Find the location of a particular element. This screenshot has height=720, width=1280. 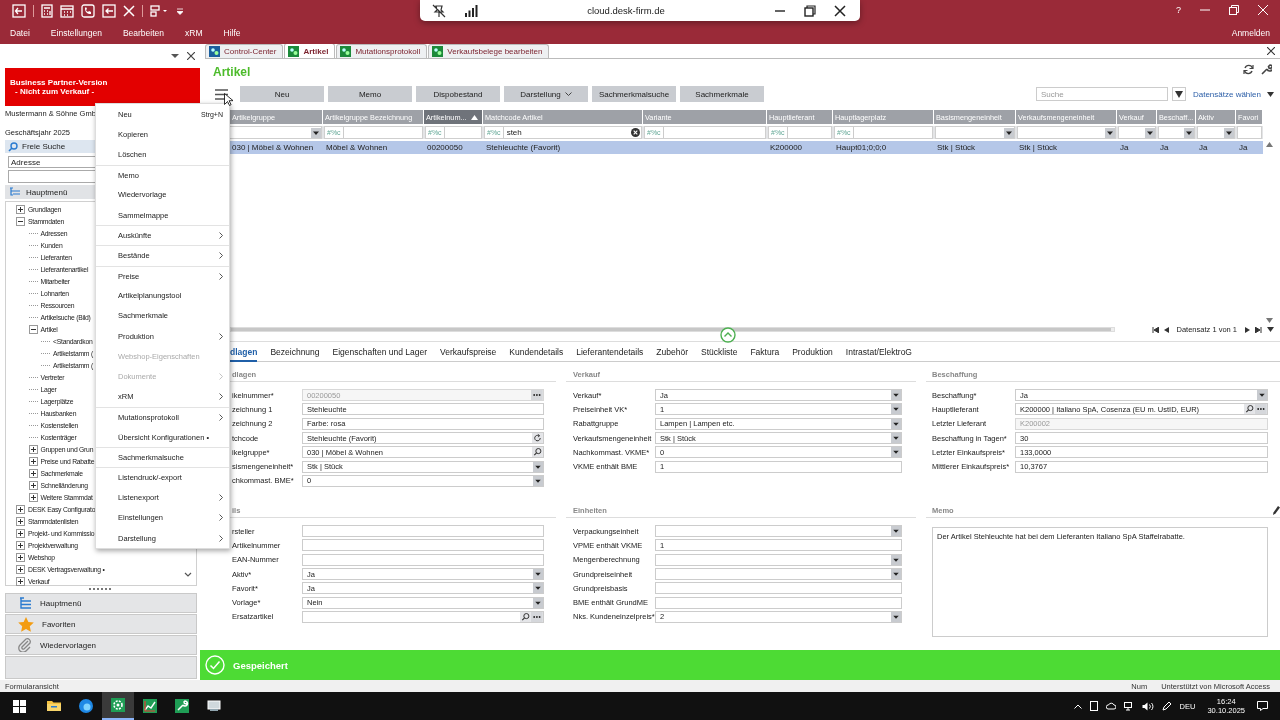

table-cell-text: Haupt01;0;0;0 is located at coordinates (861, 148).